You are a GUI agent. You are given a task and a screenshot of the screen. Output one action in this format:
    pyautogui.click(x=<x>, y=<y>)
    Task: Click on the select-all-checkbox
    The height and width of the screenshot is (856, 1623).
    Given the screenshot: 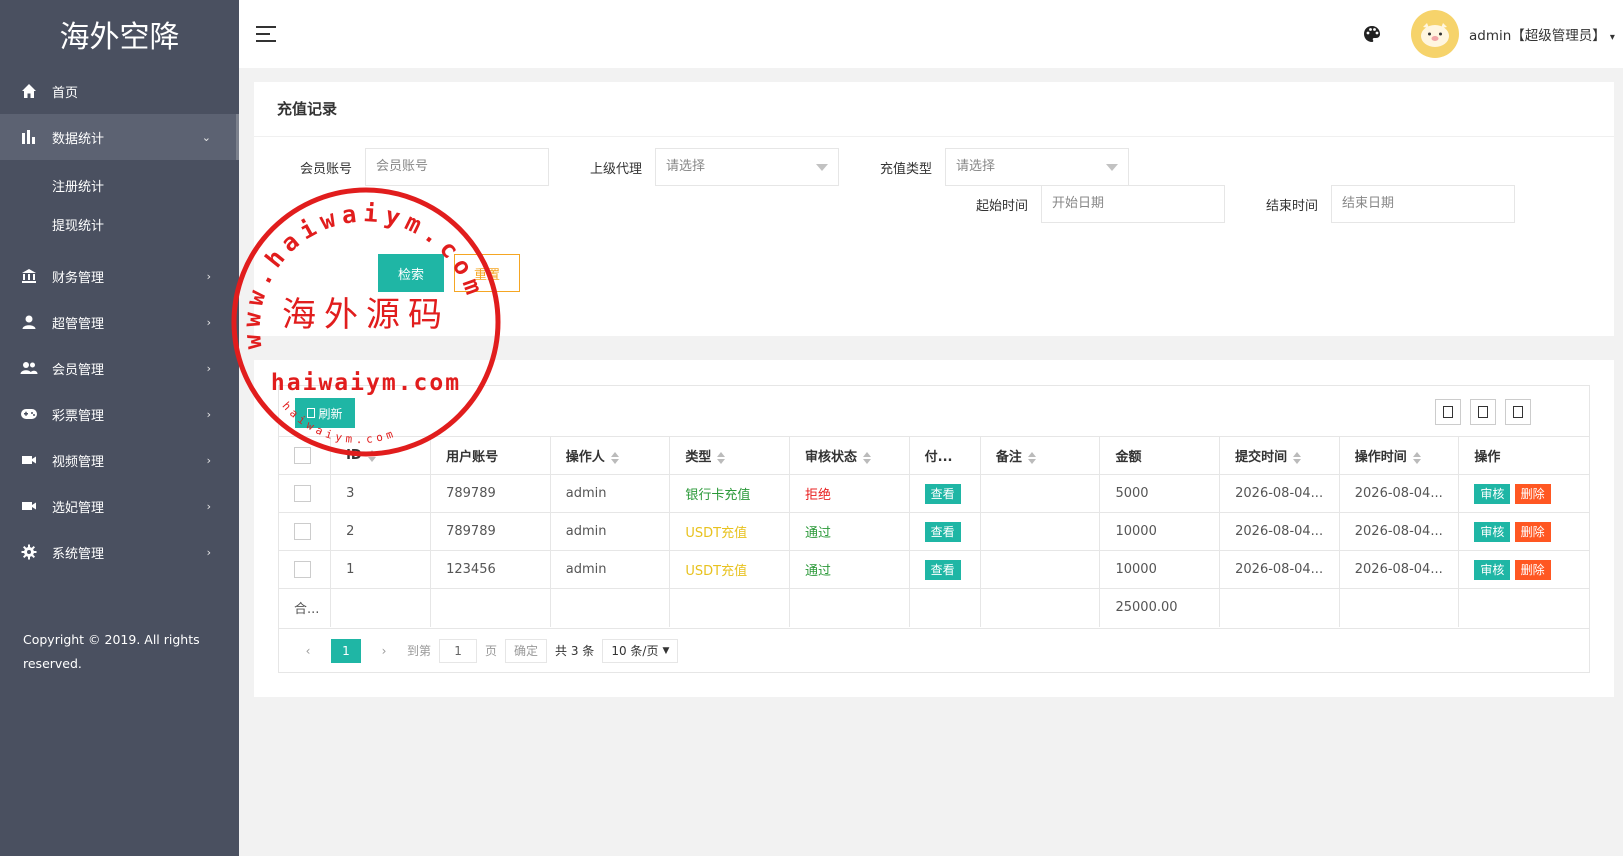 What is the action you would take?
    pyautogui.click(x=302, y=455)
    